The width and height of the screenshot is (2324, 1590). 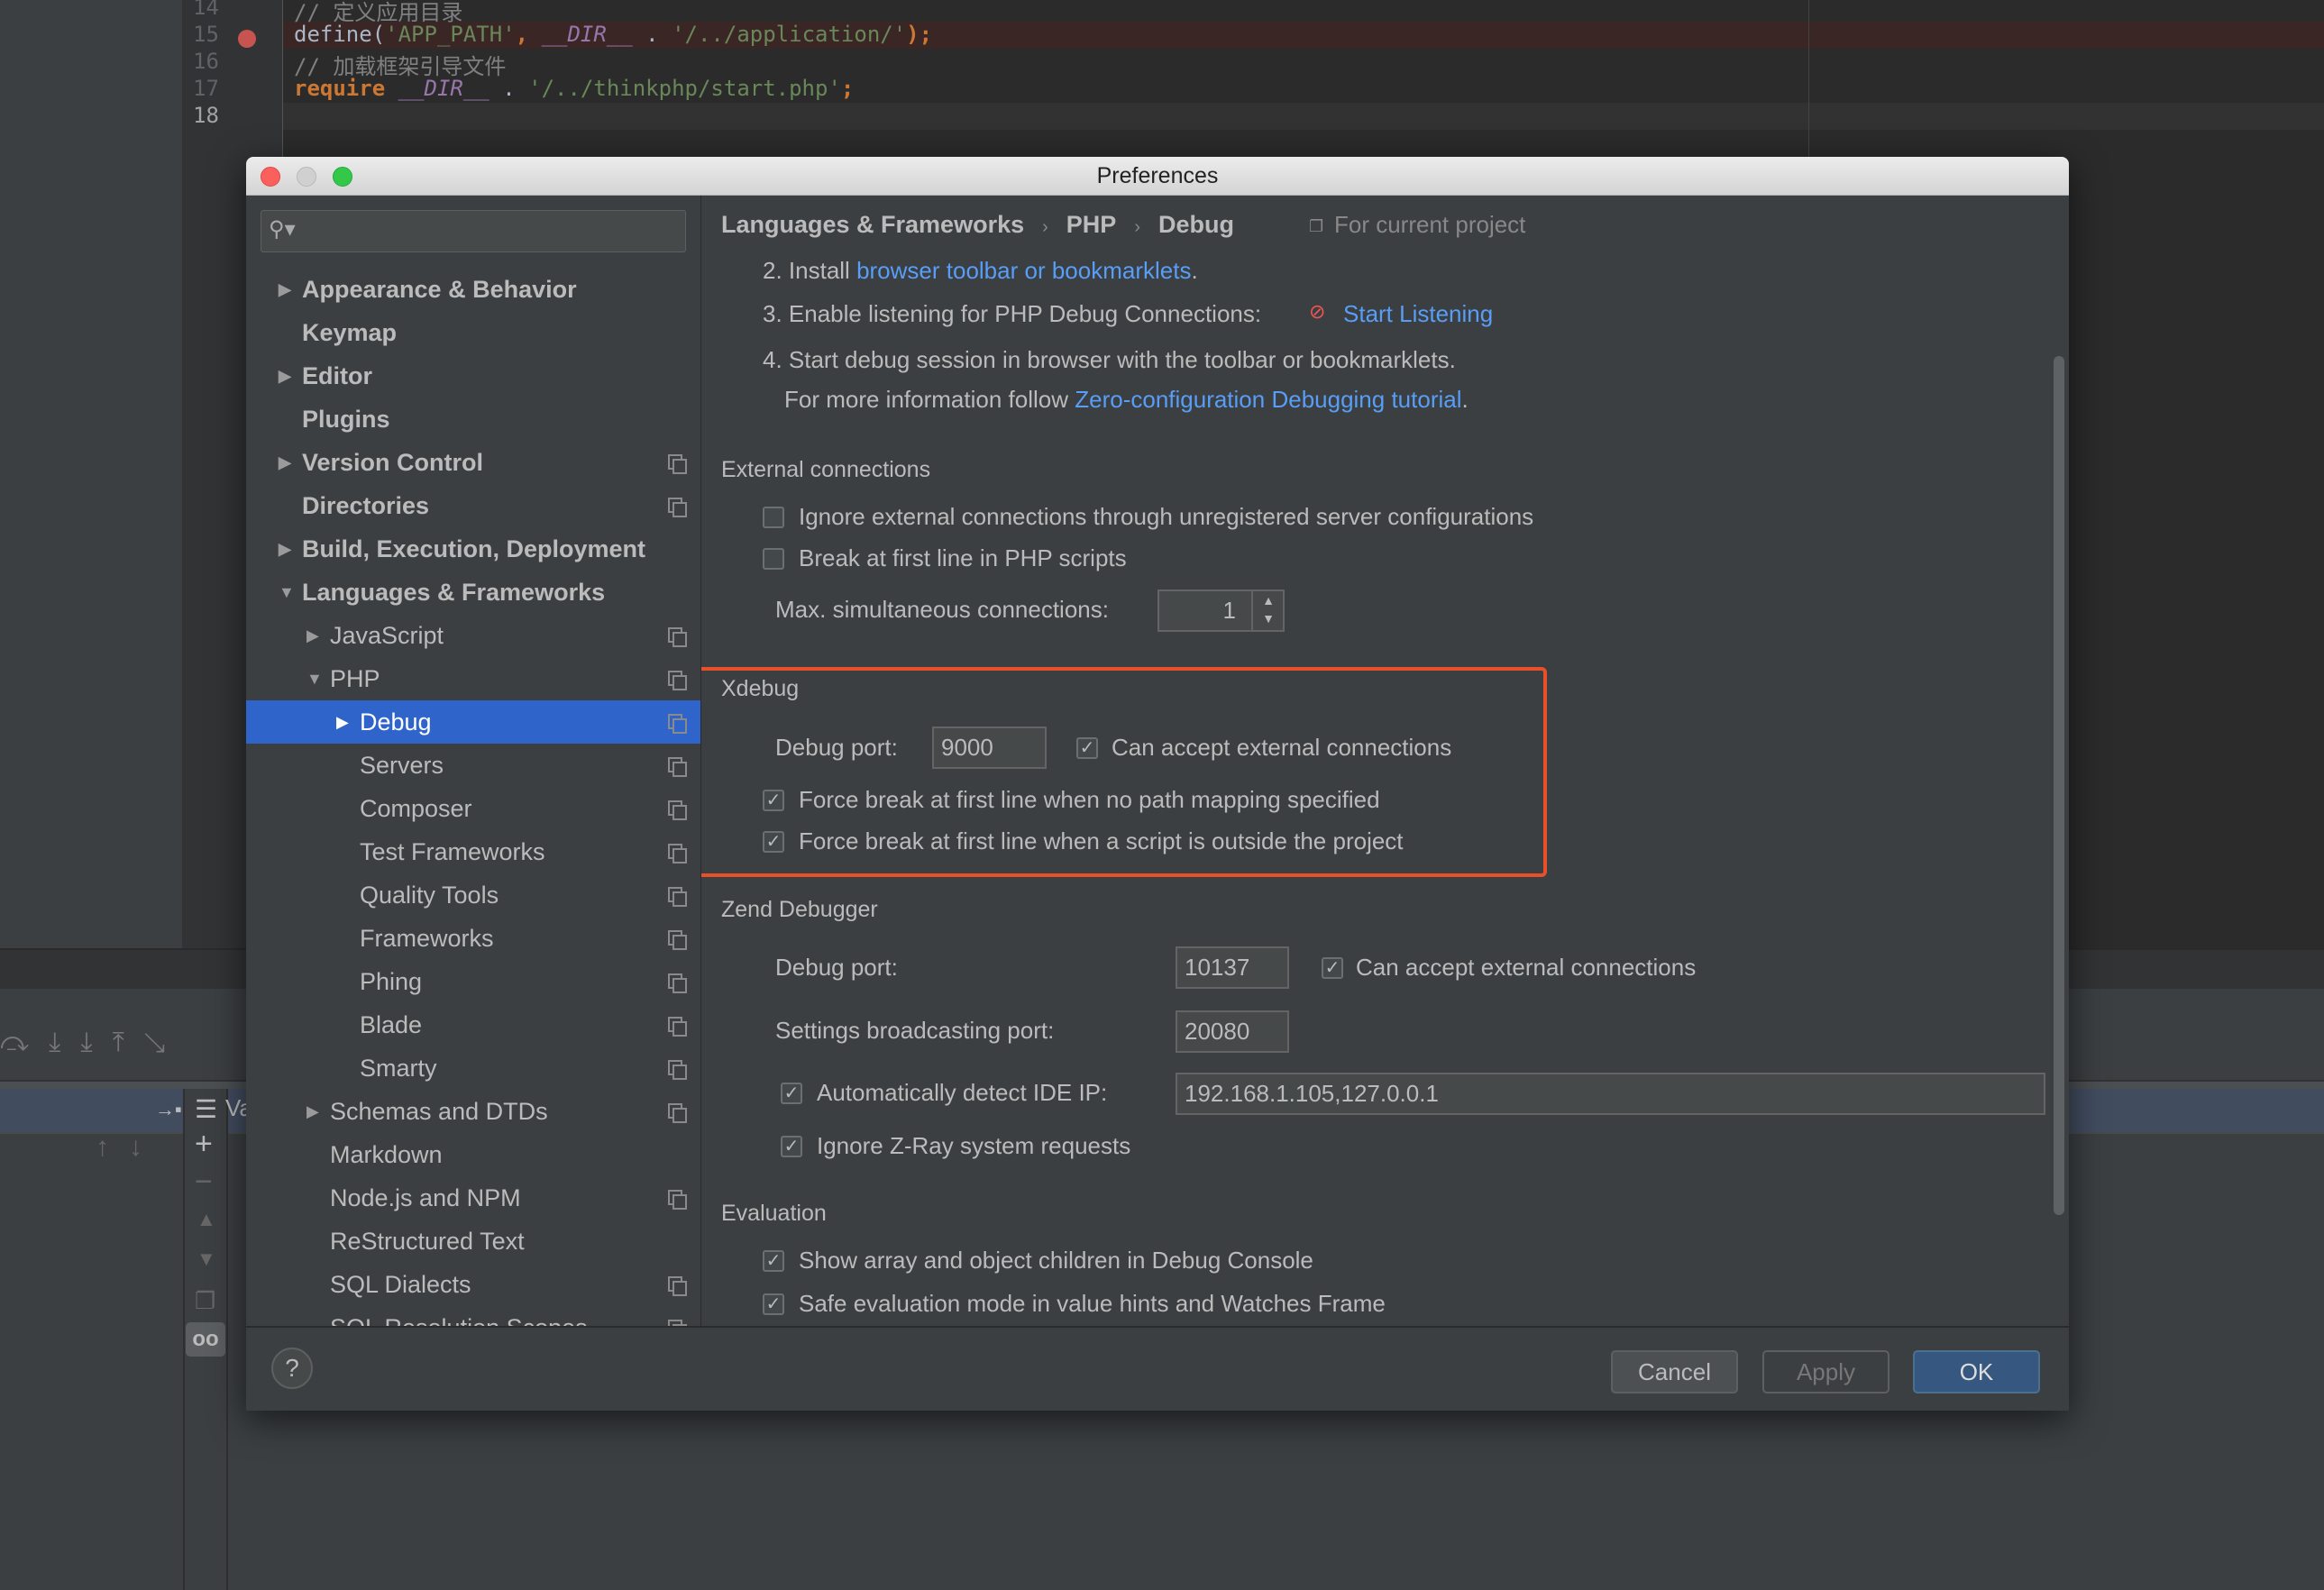 What do you see at coordinates (473, 376) in the screenshot?
I see `tree-item-editor: ▶ Editor` at bounding box center [473, 376].